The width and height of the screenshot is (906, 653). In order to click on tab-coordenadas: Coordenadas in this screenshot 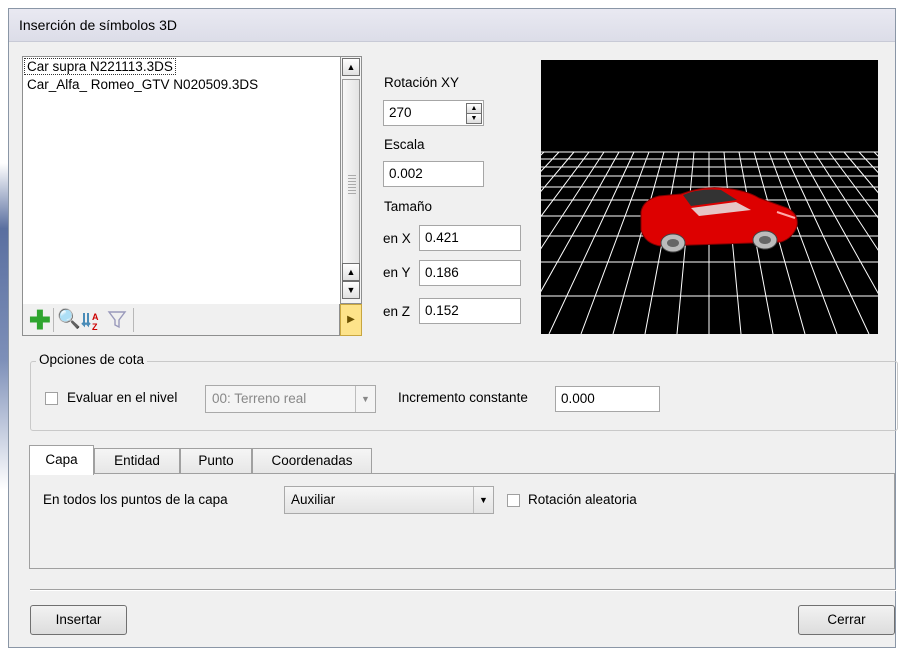, I will do `click(312, 461)`.